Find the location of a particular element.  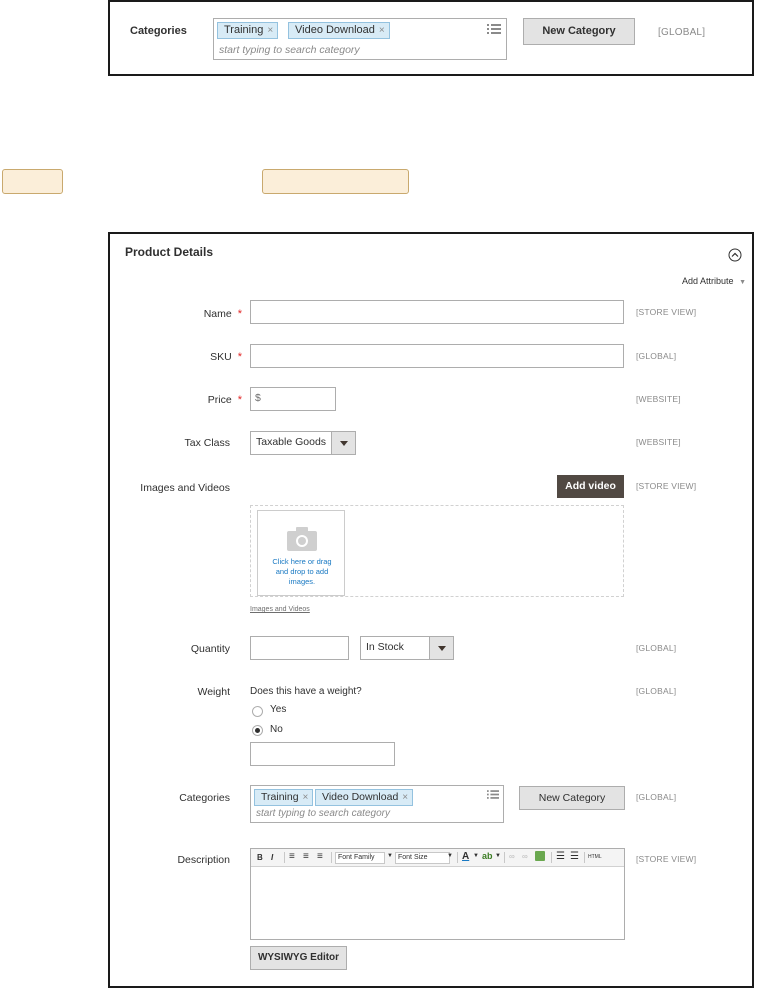

tax-class-label: Tax Class is located at coordinates (207, 443).